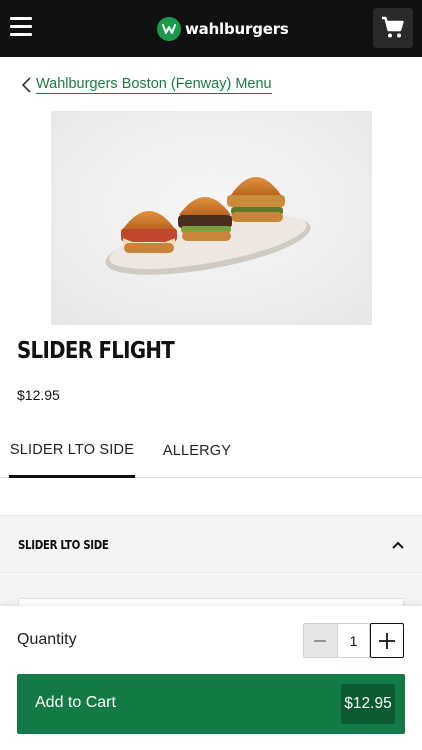  Describe the element at coordinates (211, 544) in the screenshot. I see `accordion-header: SLIDER LTO SIDE` at that location.